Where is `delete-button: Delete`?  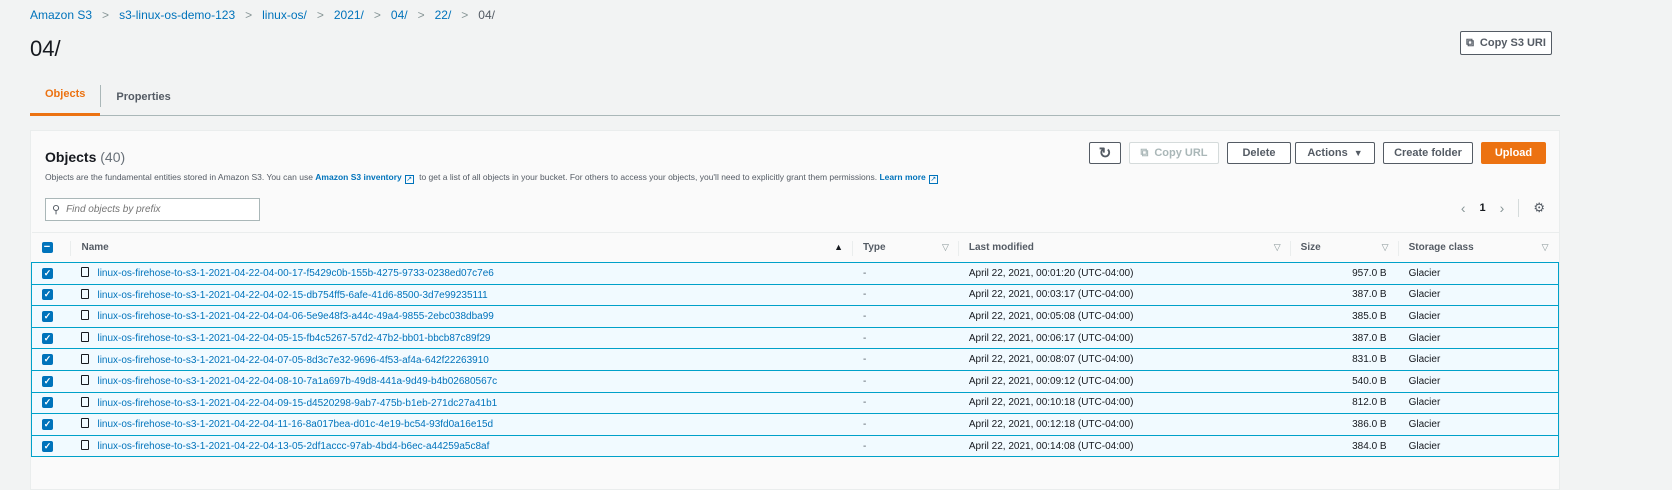
delete-button: Delete is located at coordinates (1259, 153).